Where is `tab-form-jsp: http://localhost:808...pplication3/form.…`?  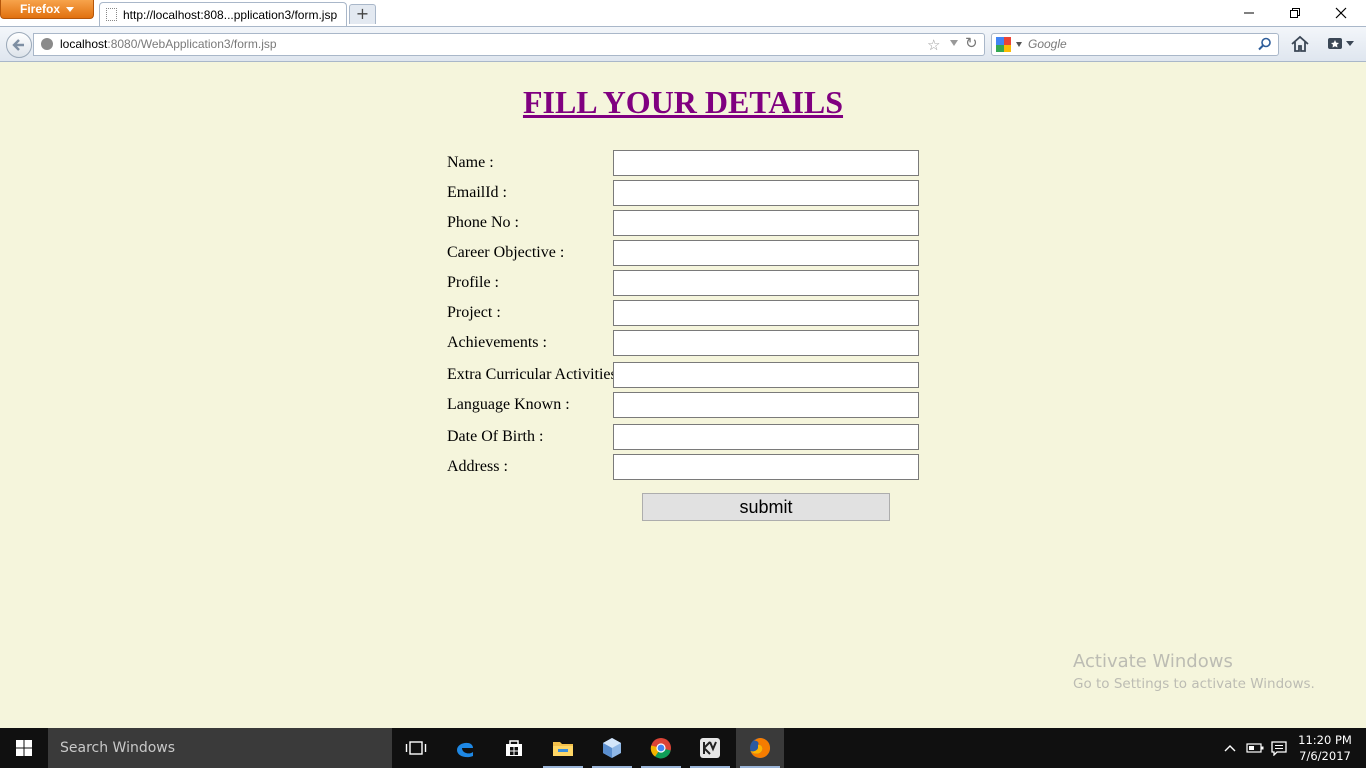 tab-form-jsp: http://localhost:808...pplication3/form.… is located at coordinates (223, 14).